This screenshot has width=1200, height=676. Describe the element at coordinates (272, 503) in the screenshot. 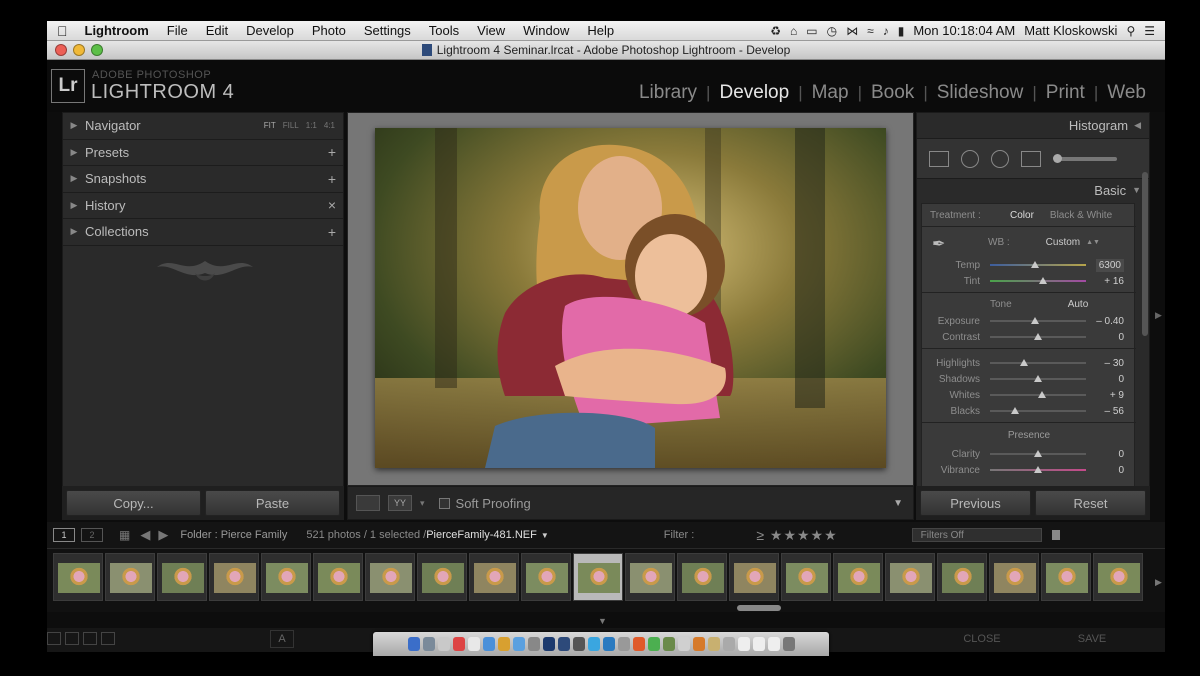

I see `paste-settings-button: Paste` at that location.